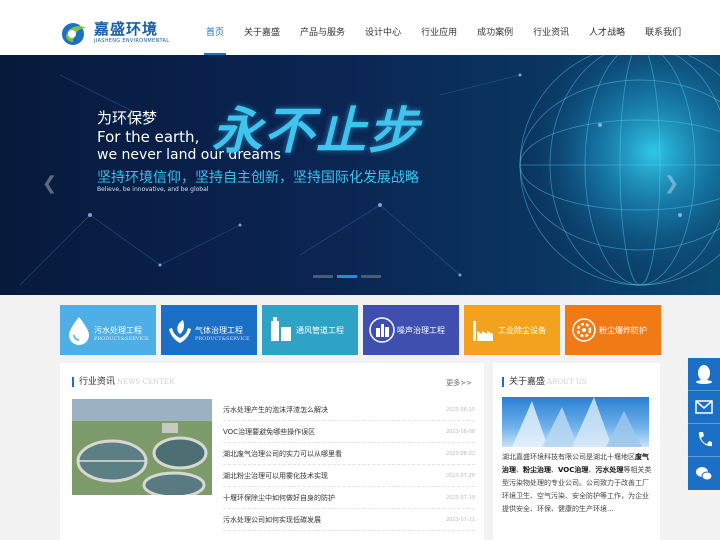 The image size is (720, 540). What do you see at coordinates (383, 27) in the screenshot?
I see `nav-item-design: 设计中心` at bounding box center [383, 27].